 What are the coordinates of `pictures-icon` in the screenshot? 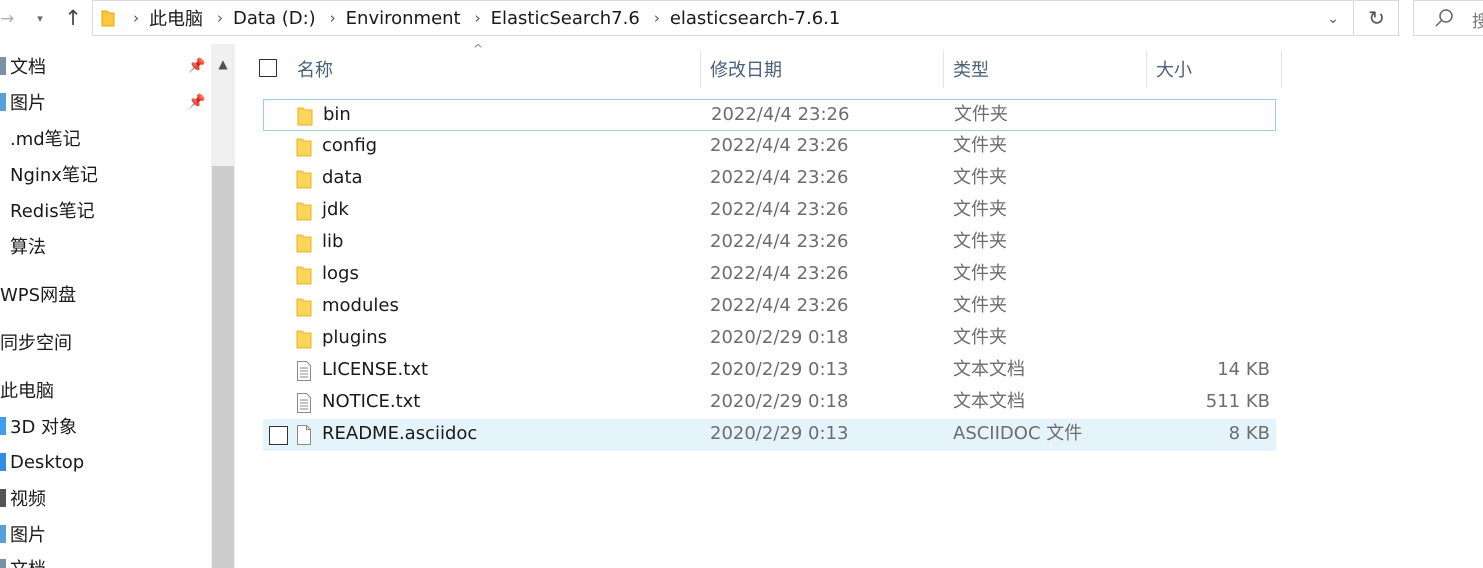 It's located at (3, 534).